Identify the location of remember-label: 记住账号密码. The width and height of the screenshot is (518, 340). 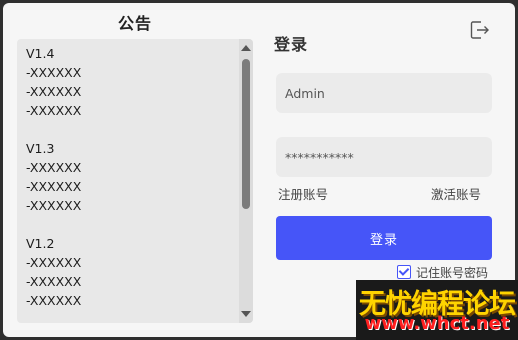
(452, 272).